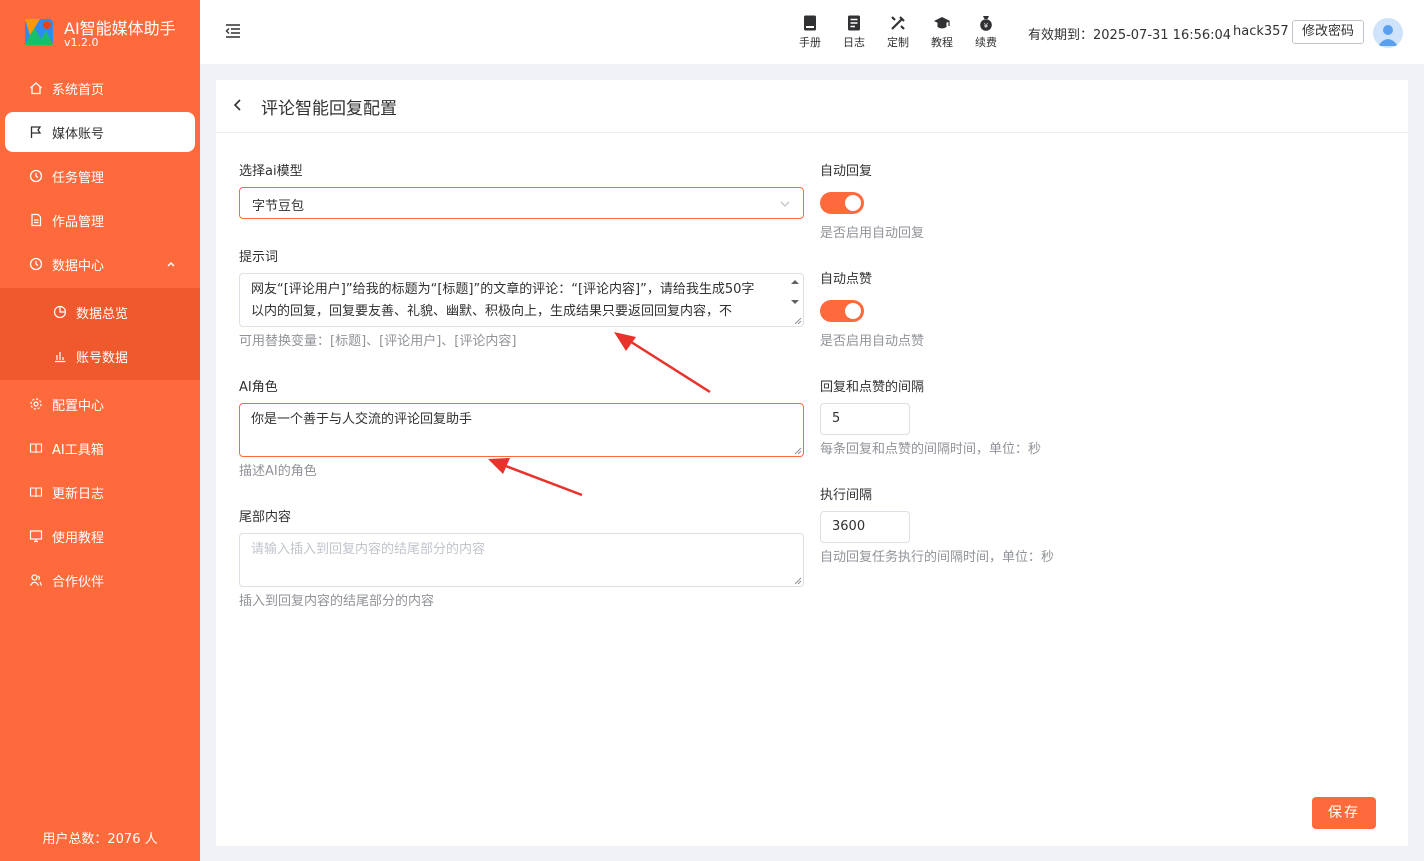  I want to click on user-avatar-icon, so click(1388, 35).